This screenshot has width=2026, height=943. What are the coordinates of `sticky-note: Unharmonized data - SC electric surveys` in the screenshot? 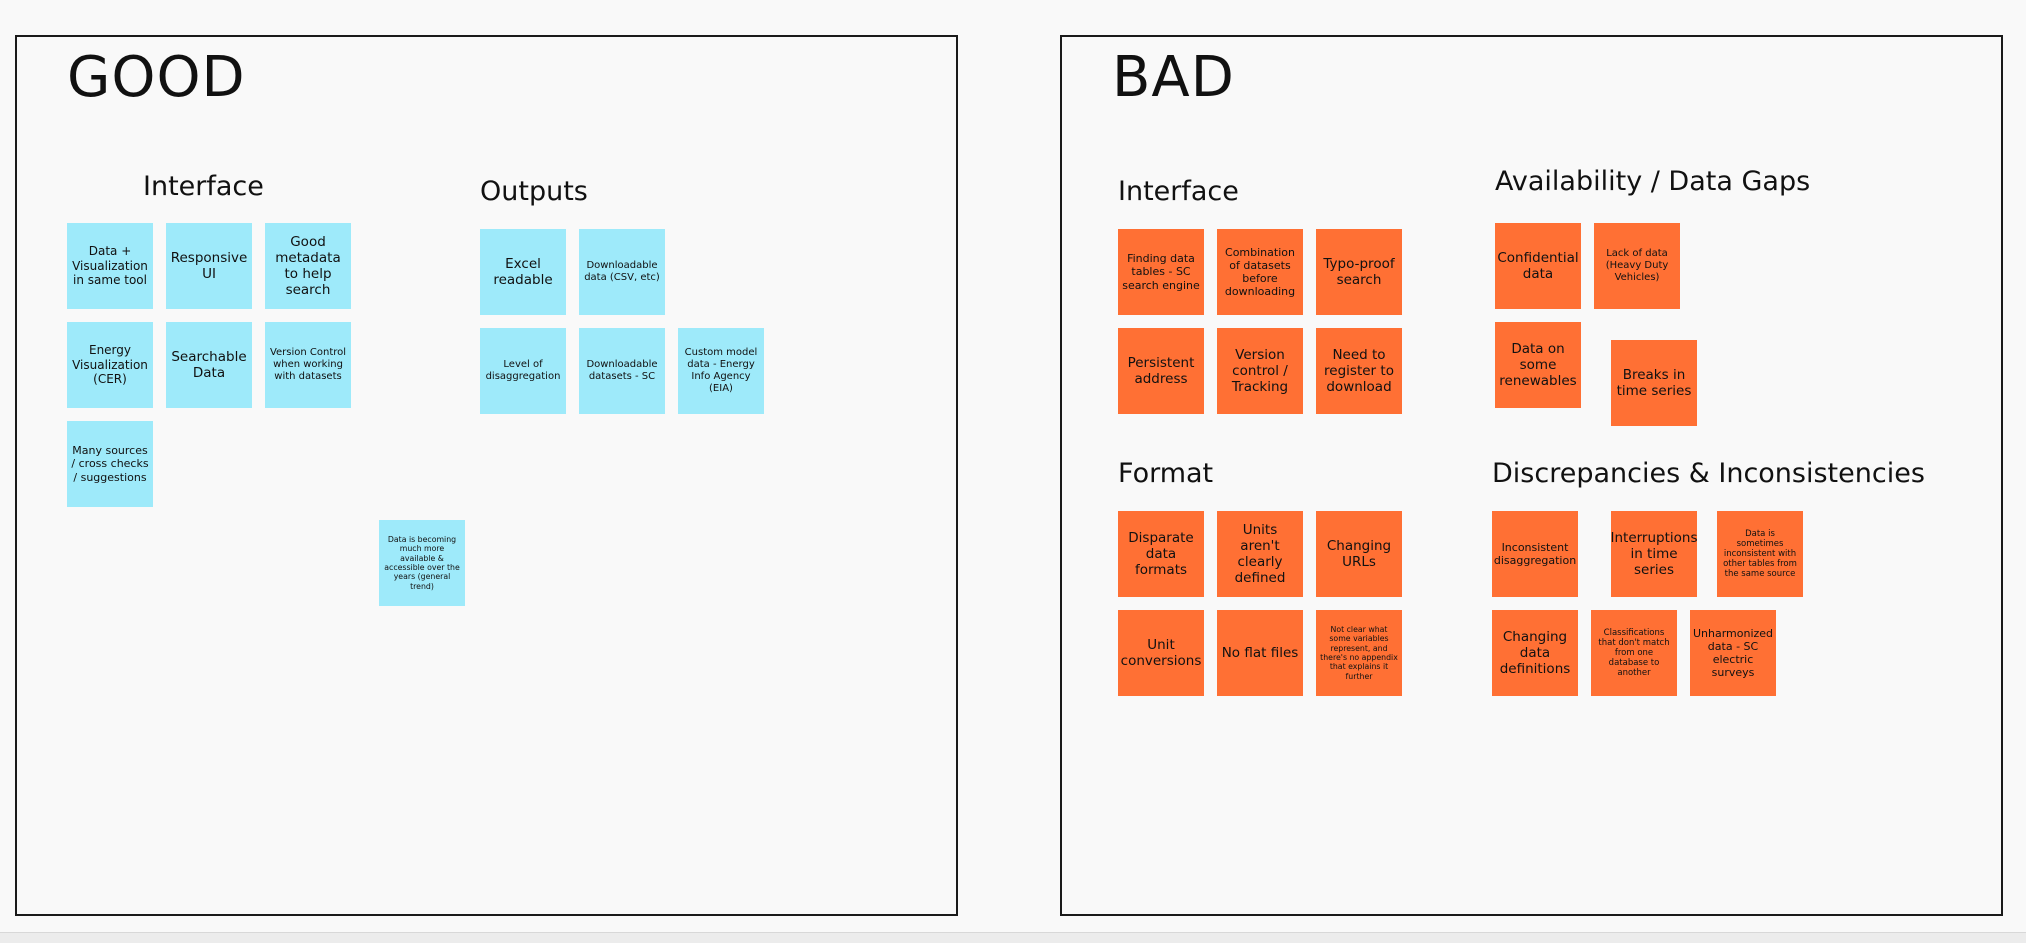 It's located at (1733, 653).